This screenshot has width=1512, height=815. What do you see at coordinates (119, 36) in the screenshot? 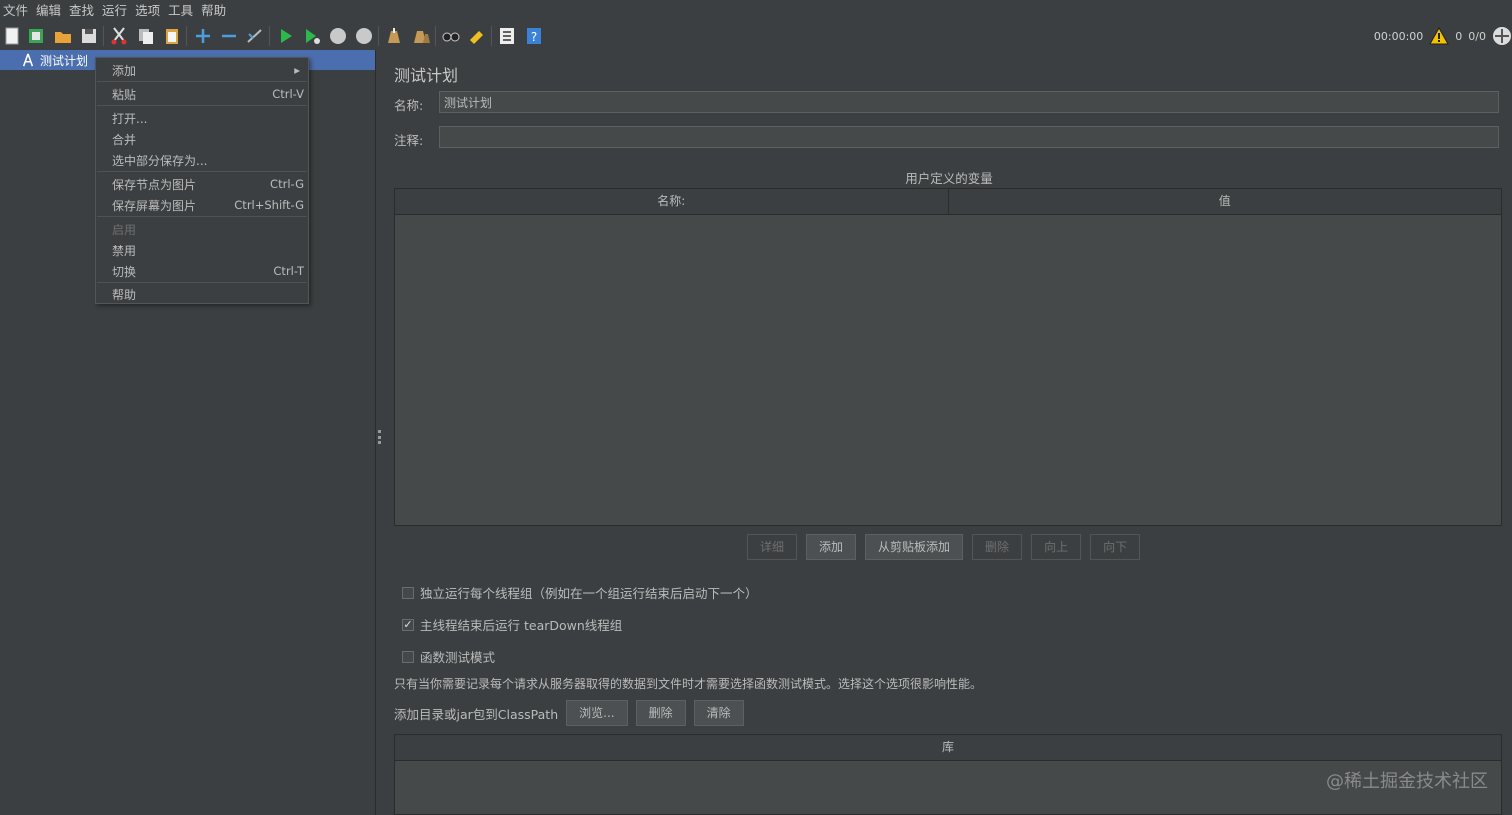
I see `cut-icon` at bounding box center [119, 36].